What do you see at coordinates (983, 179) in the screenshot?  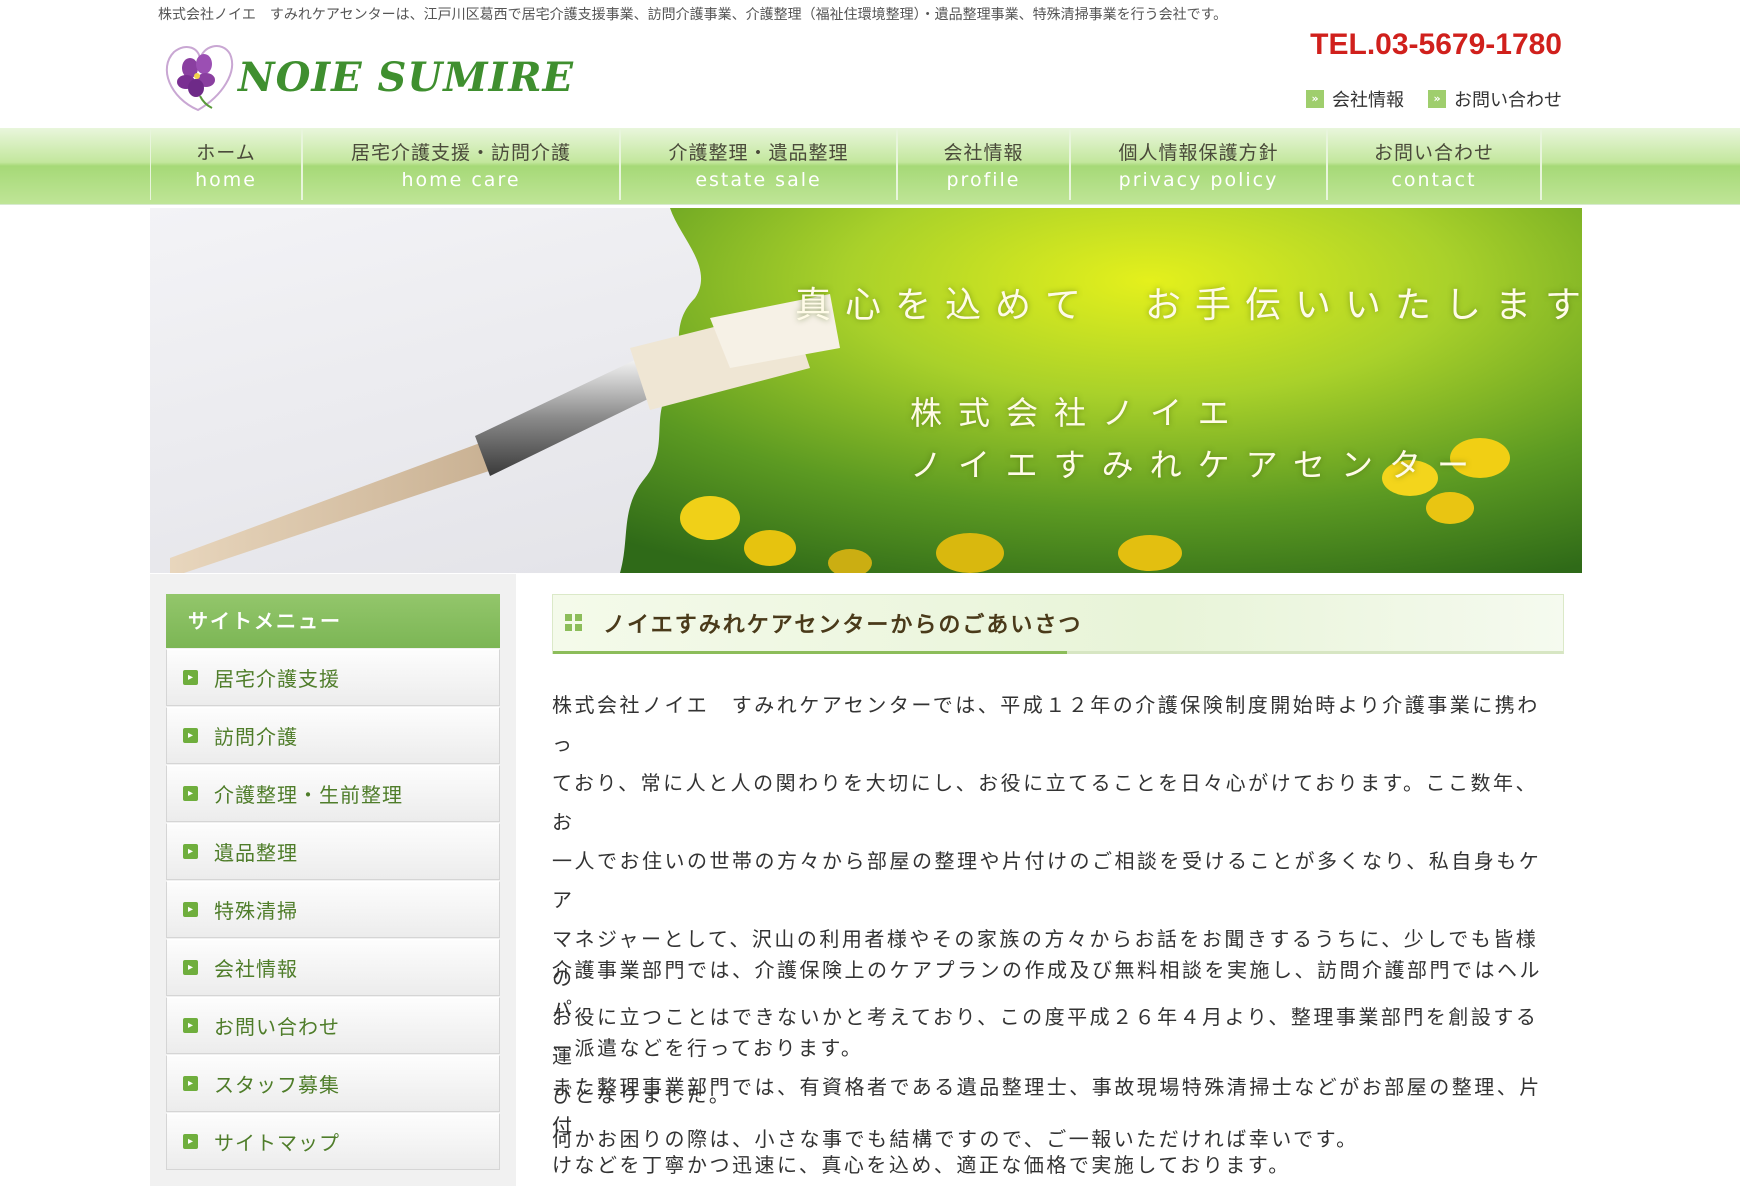 I see `nav-label-en: profile` at bounding box center [983, 179].